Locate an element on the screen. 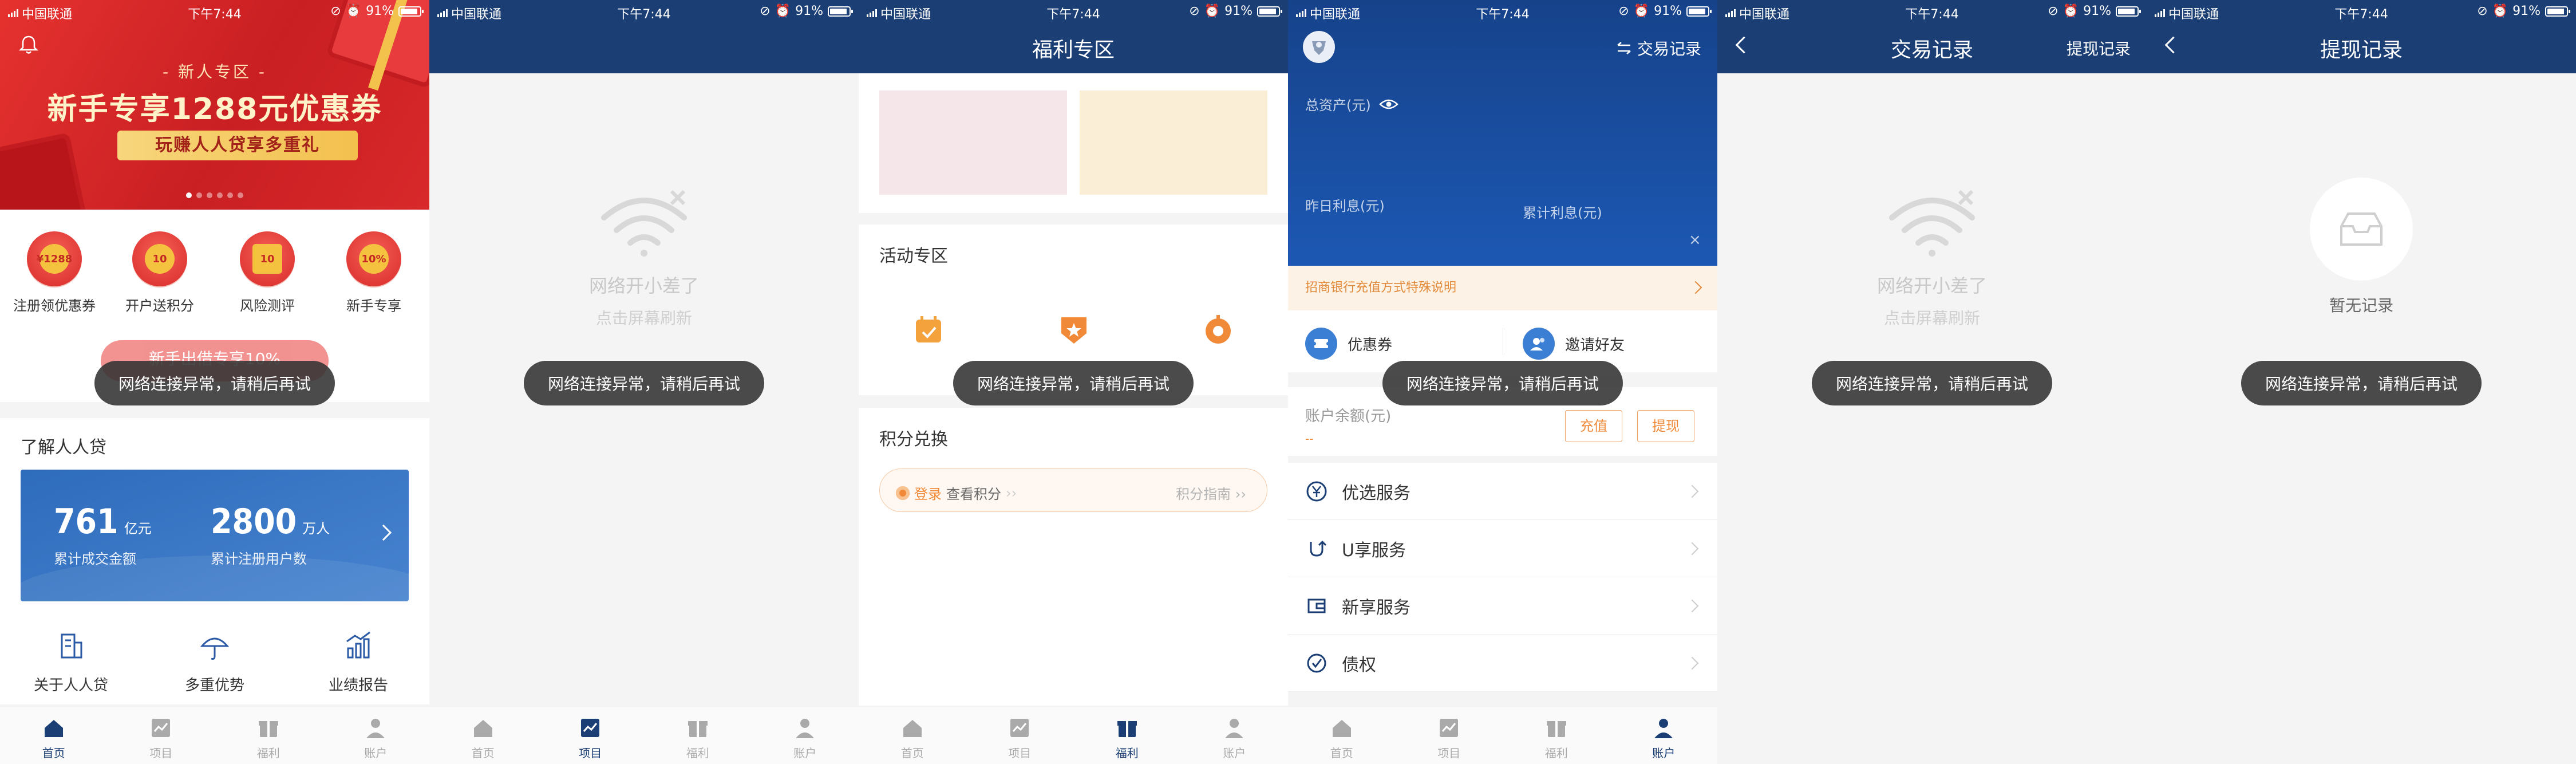  withdraw-records-link: 提现记录 is located at coordinates (2099, 48).